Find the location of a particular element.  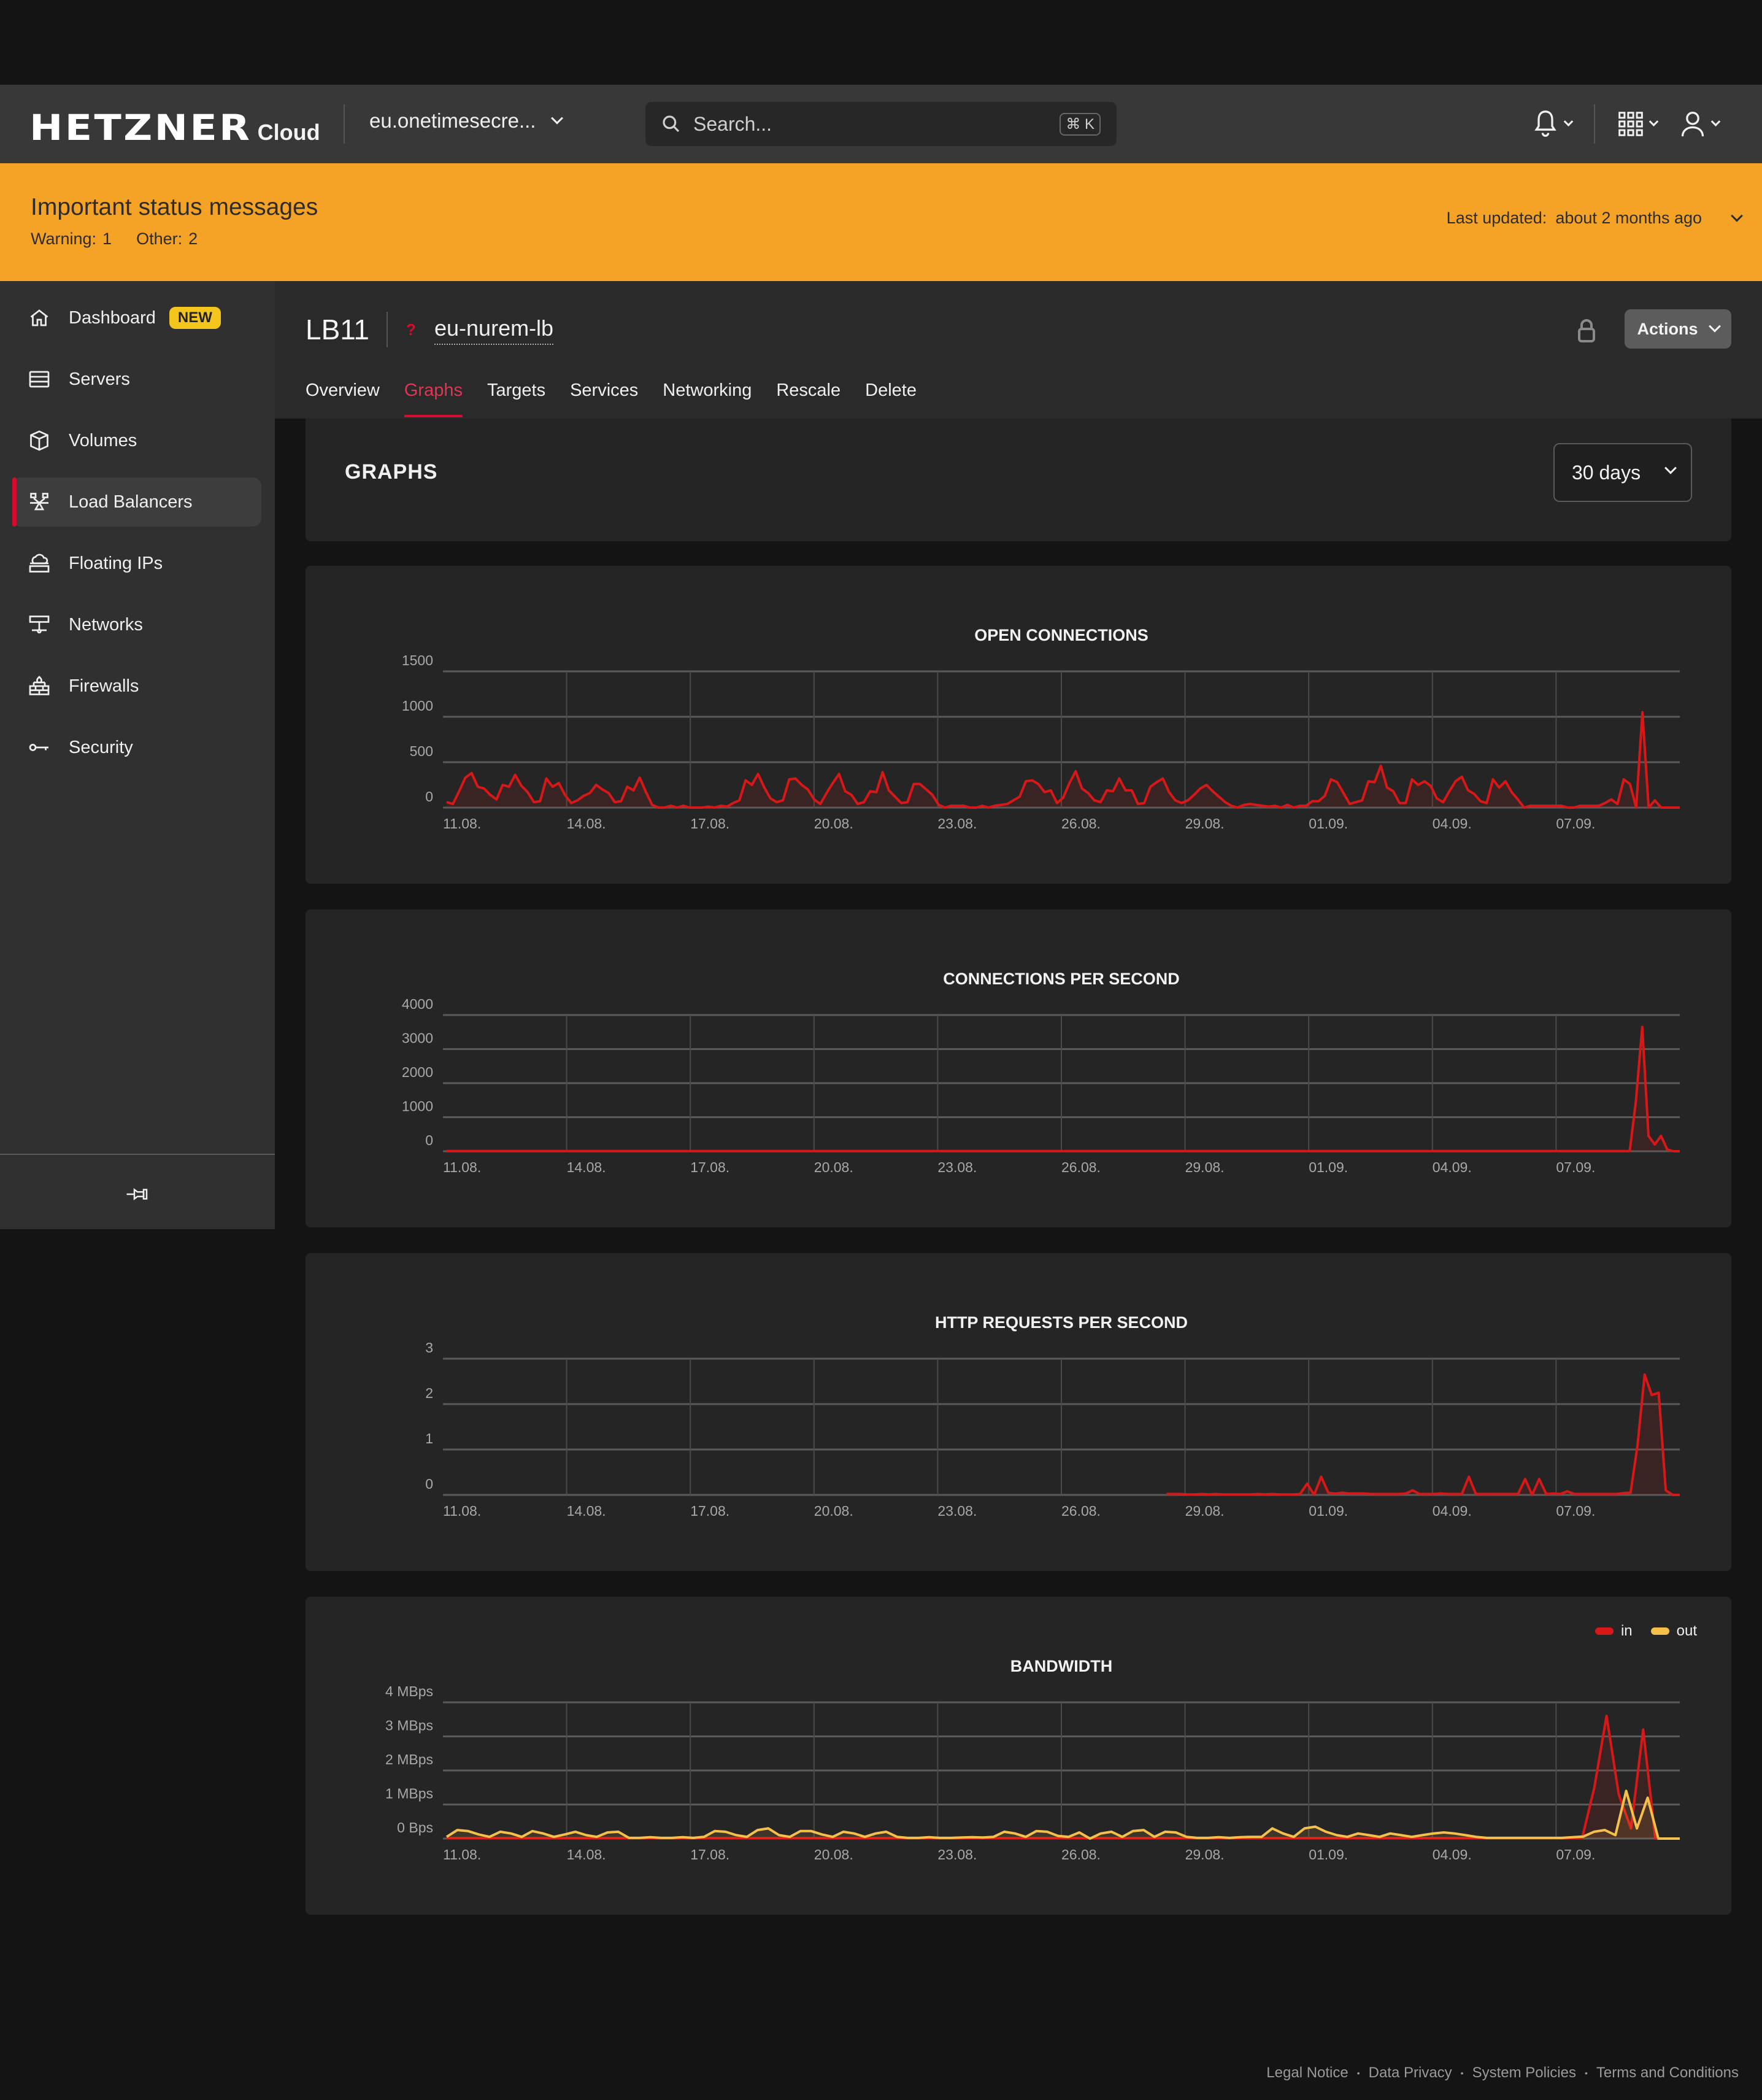

series-line-in is located at coordinates (1063, 1778).